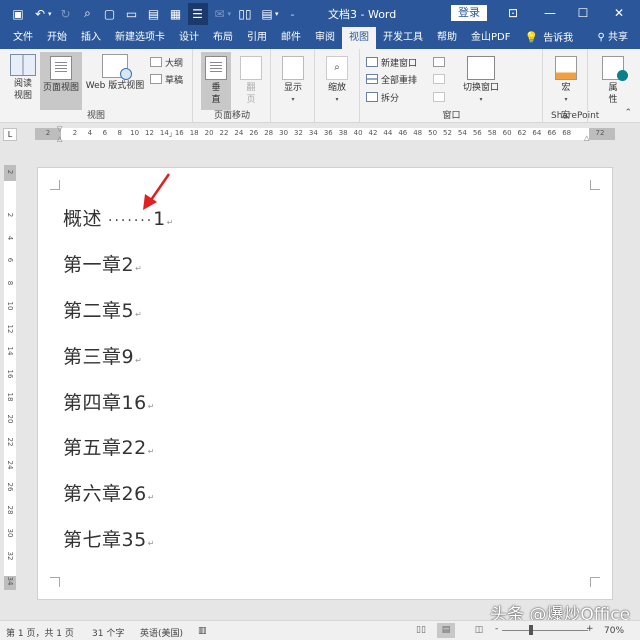  What do you see at coordinates (109, 446) in the screenshot?
I see `toc-entry-chapter-5: 第五章22↵` at bounding box center [109, 446].